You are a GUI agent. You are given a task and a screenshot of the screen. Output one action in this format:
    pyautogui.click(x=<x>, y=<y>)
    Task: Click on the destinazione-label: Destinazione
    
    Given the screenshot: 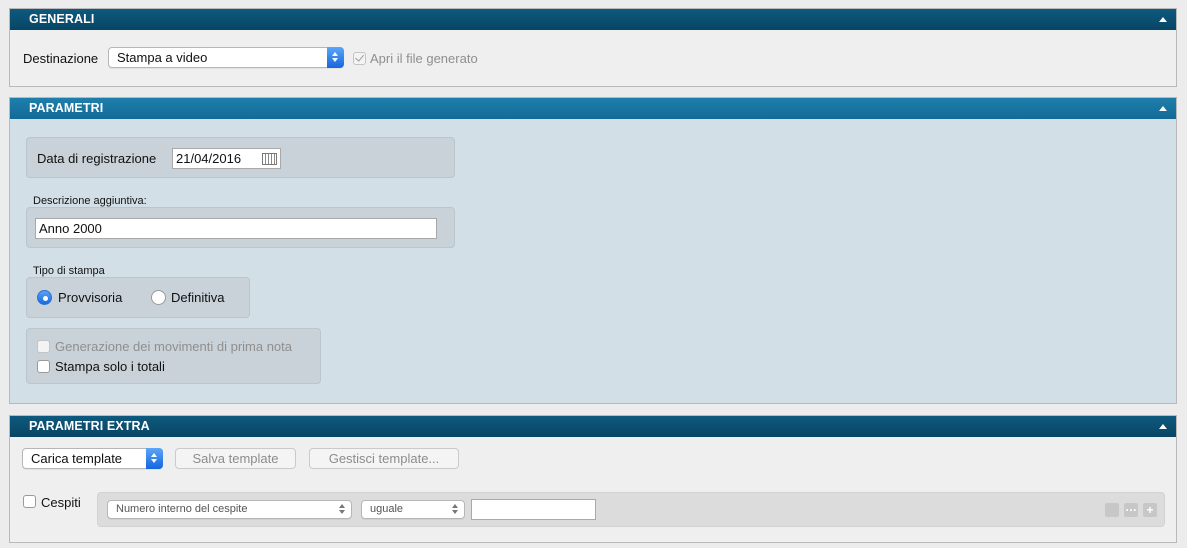 What is the action you would take?
    pyautogui.click(x=61, y=58)
    